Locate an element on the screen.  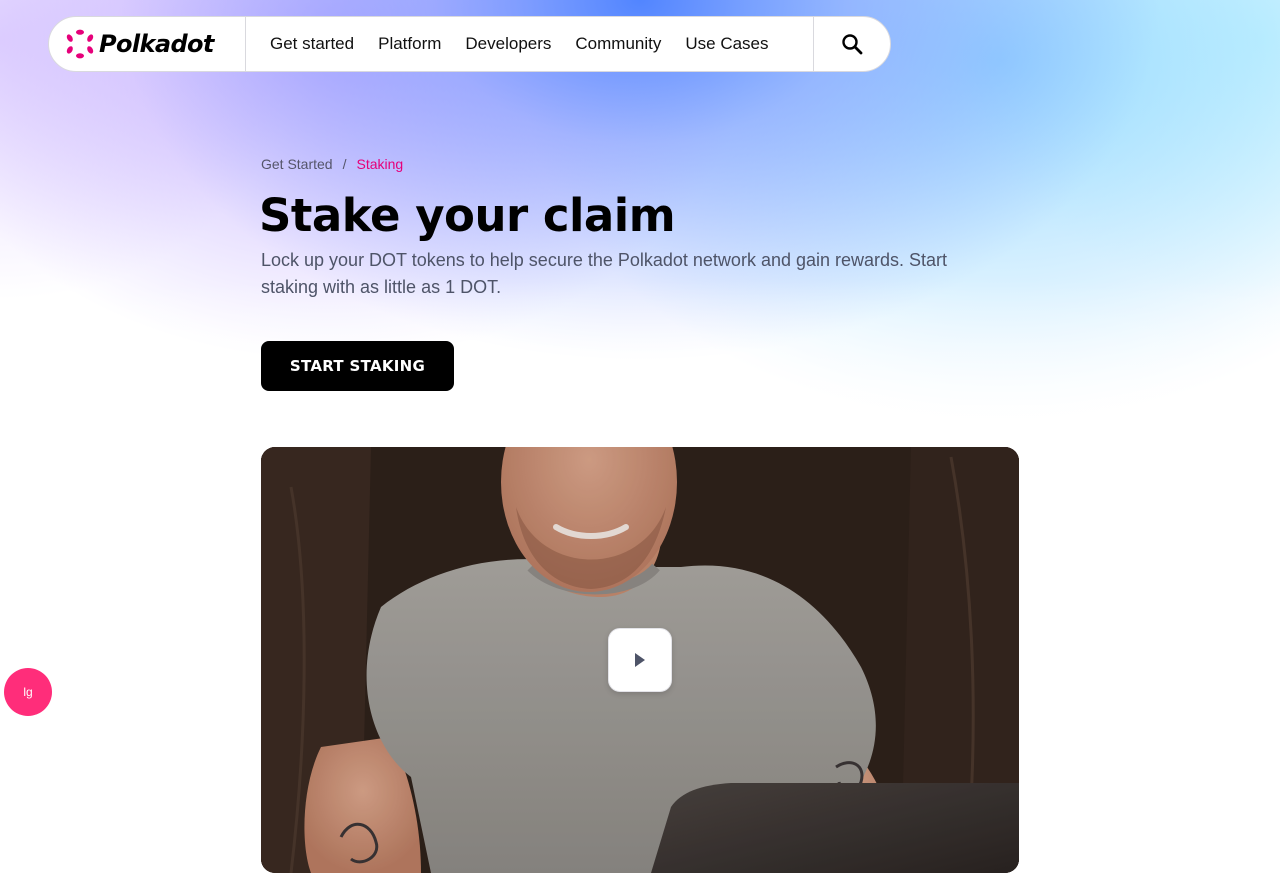
logo: Polkadot is located at coordinates (147, 44).